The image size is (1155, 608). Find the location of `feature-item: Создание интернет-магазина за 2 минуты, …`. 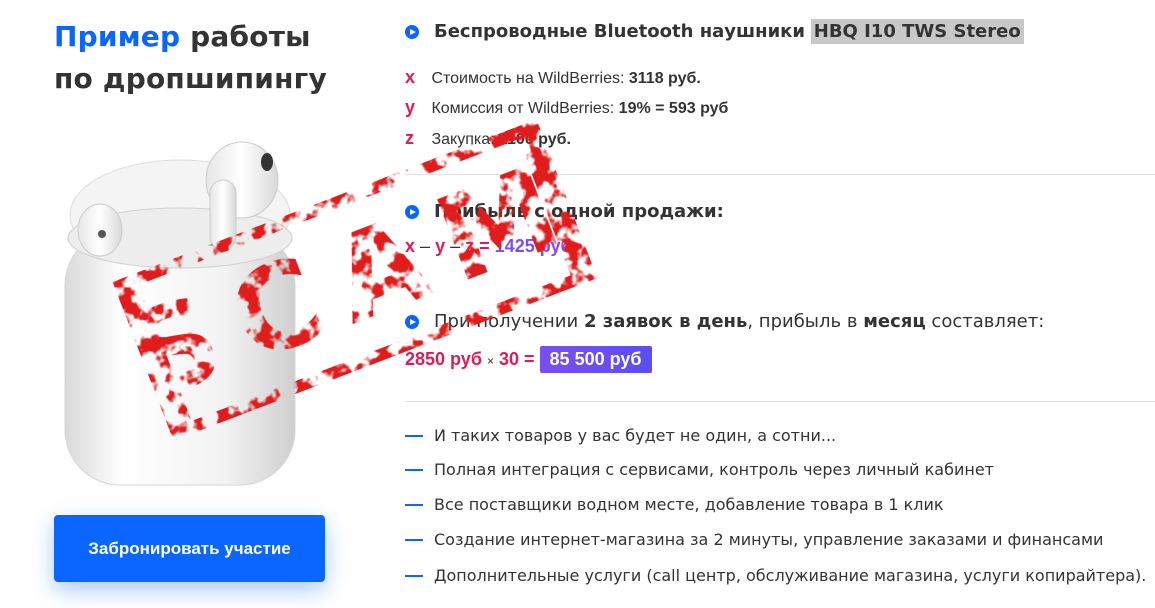

feature-item: Создание интернет-магазина за 2 минуты, … is located at coordinates (754, 539).